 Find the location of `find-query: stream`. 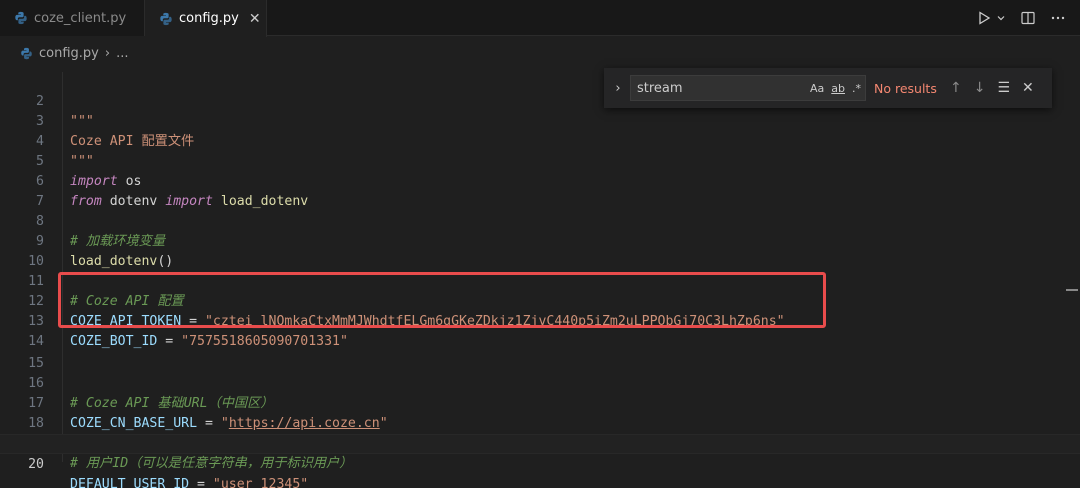

find-query: stream is located at coordinates (660, 88).